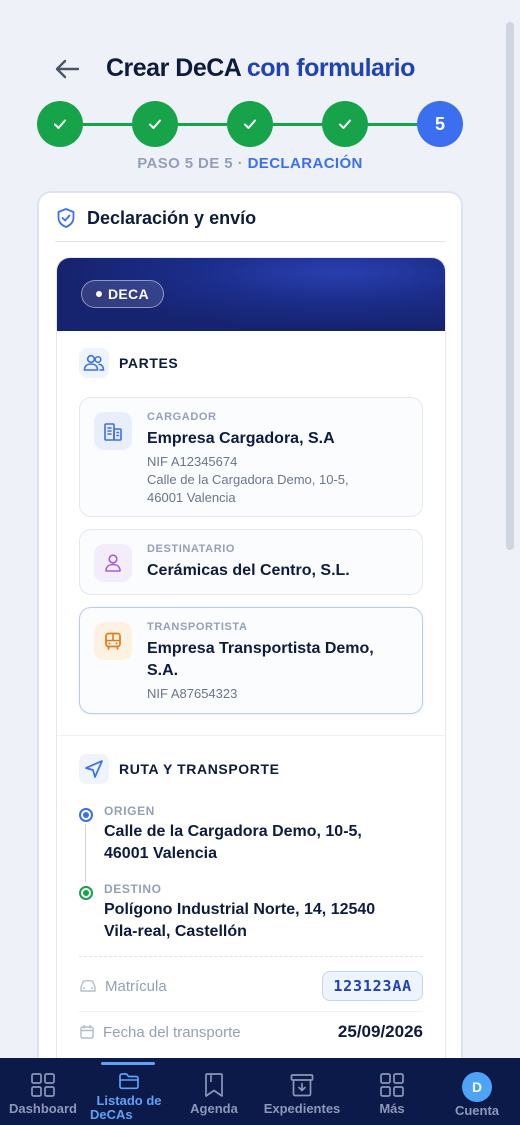 The width and height of the screenshot is (520, 1125). What do you see at coordinates (111, 1114) in the screenshot?
I see `nav-label-line2: DeCAs` at bounding box center [111, 1114].